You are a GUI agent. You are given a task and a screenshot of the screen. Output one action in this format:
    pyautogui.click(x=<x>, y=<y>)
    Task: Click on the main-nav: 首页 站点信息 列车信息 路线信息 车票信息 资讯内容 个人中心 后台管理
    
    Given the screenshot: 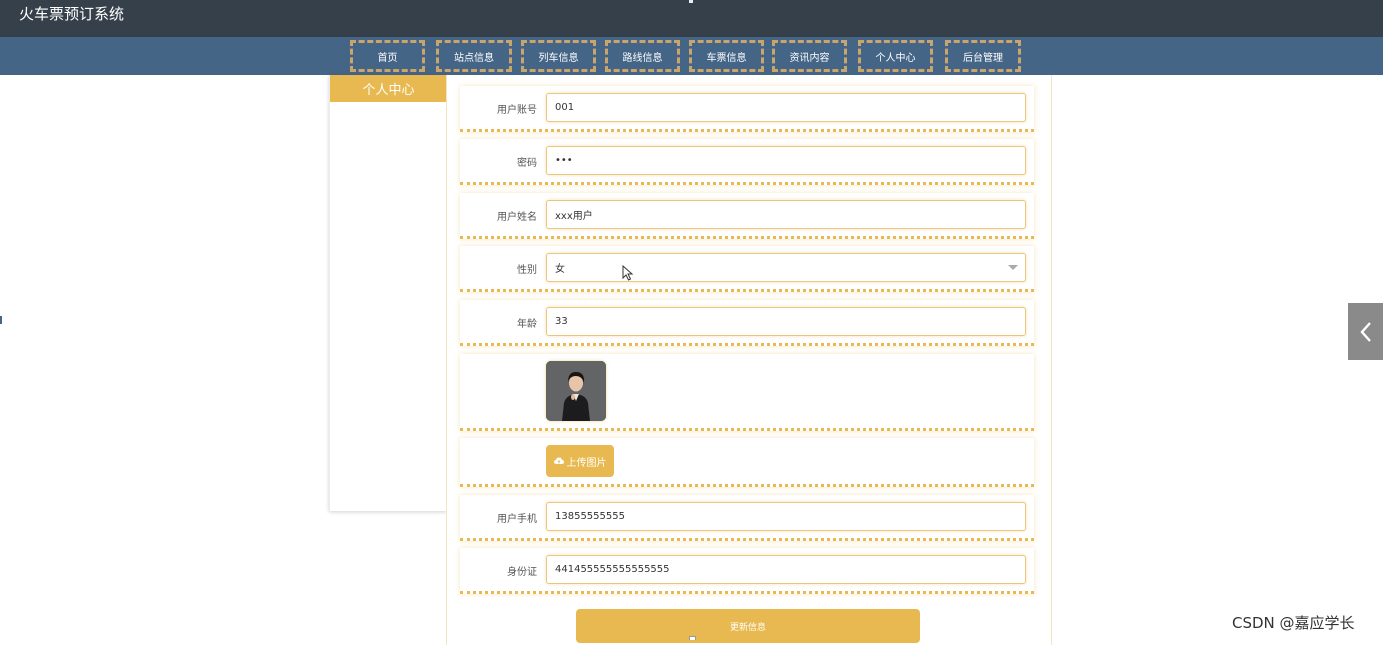 What is the action you would take?
    pyautogui.click(x=691, y=56)
    